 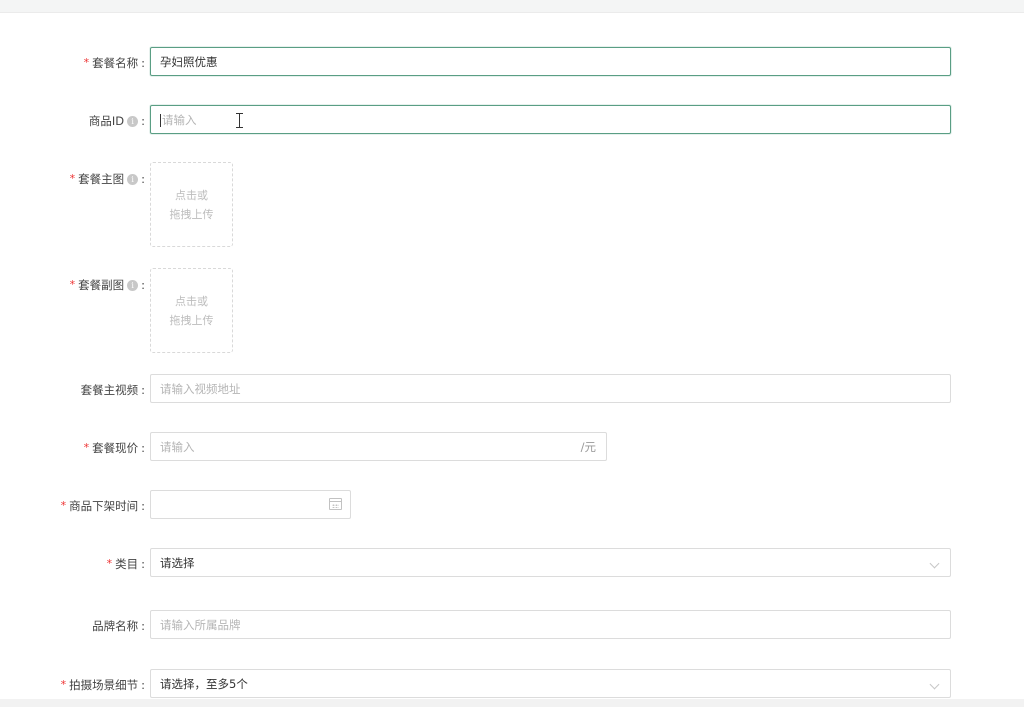 What do you see at coordinates (550, 119) in the screenshot?
I see `product-id-input: 请输入` at bounding box center [550, 119].